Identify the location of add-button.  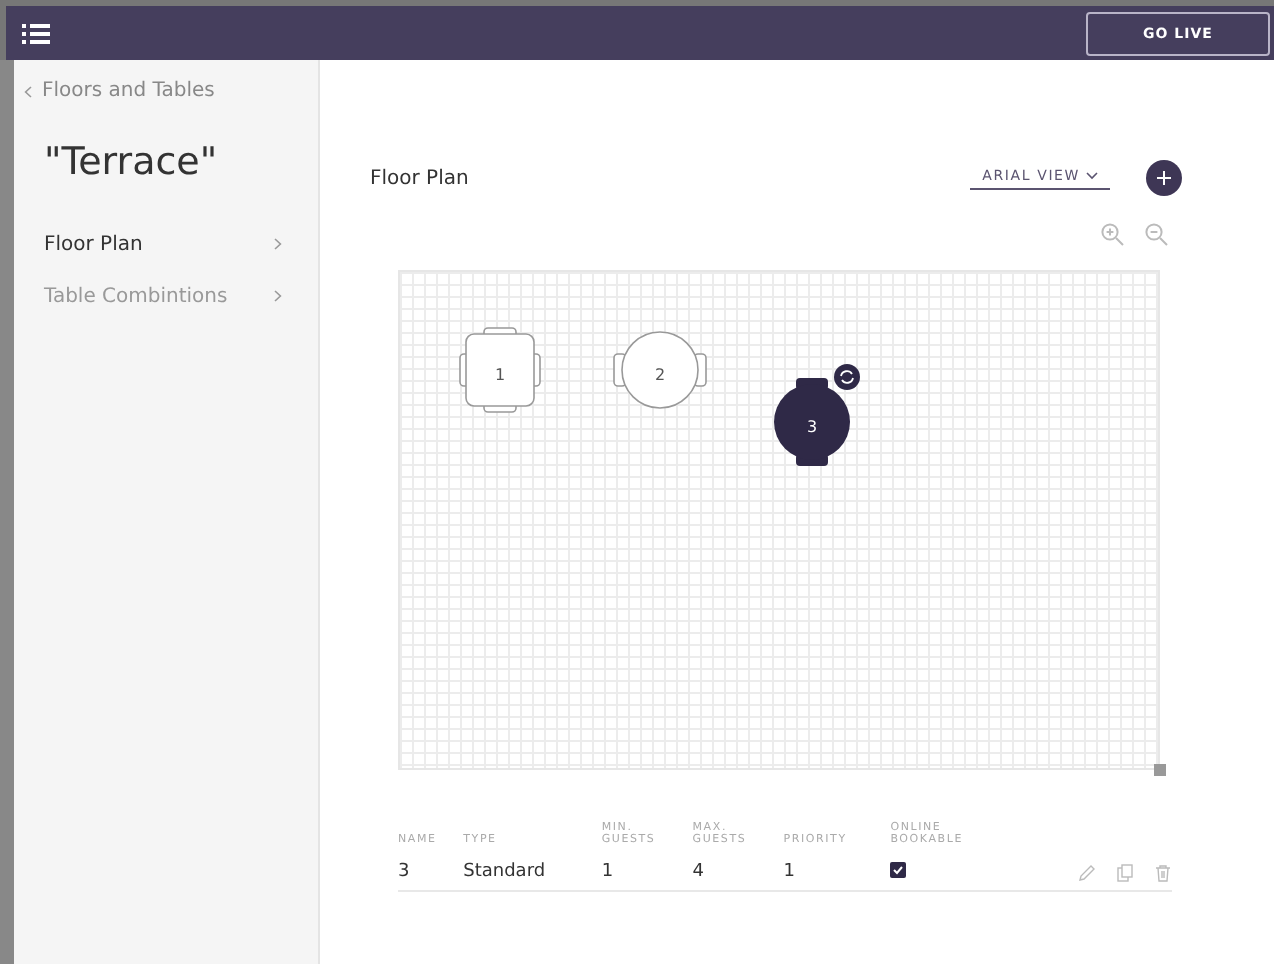
(1164, 178).